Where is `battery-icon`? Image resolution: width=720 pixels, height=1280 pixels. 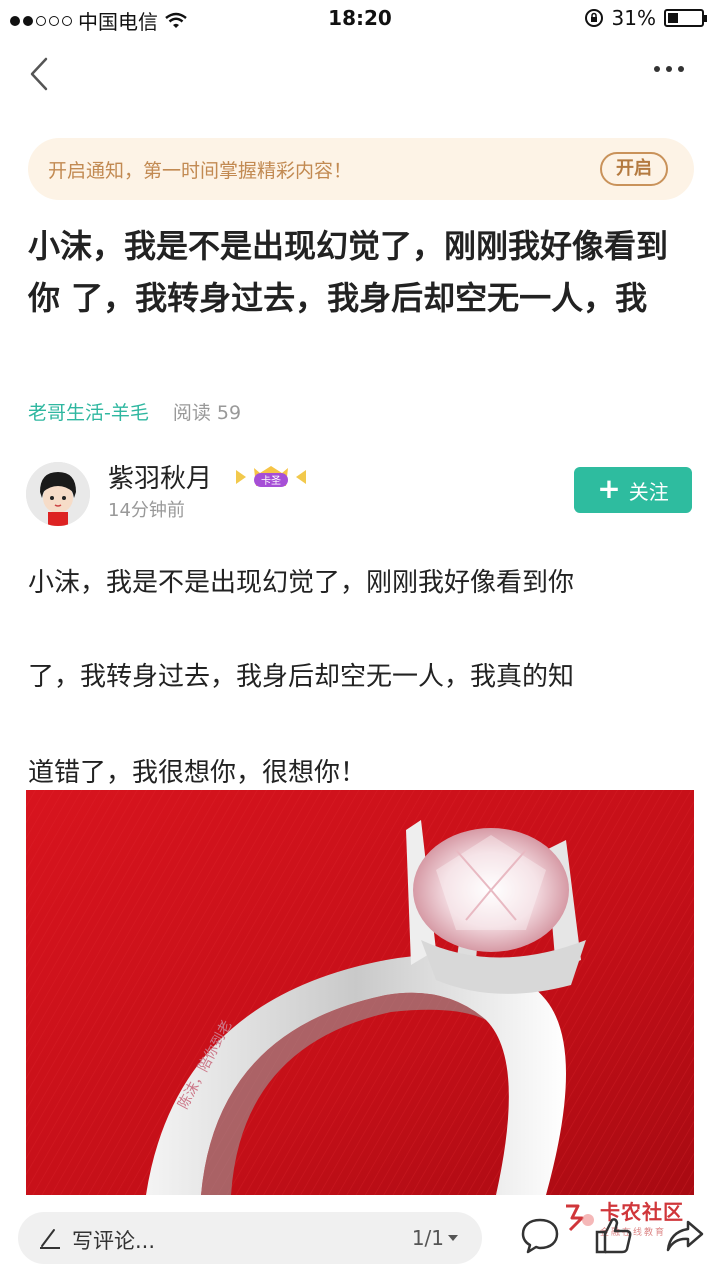 battery-icon is located at coordinates (685, 18).